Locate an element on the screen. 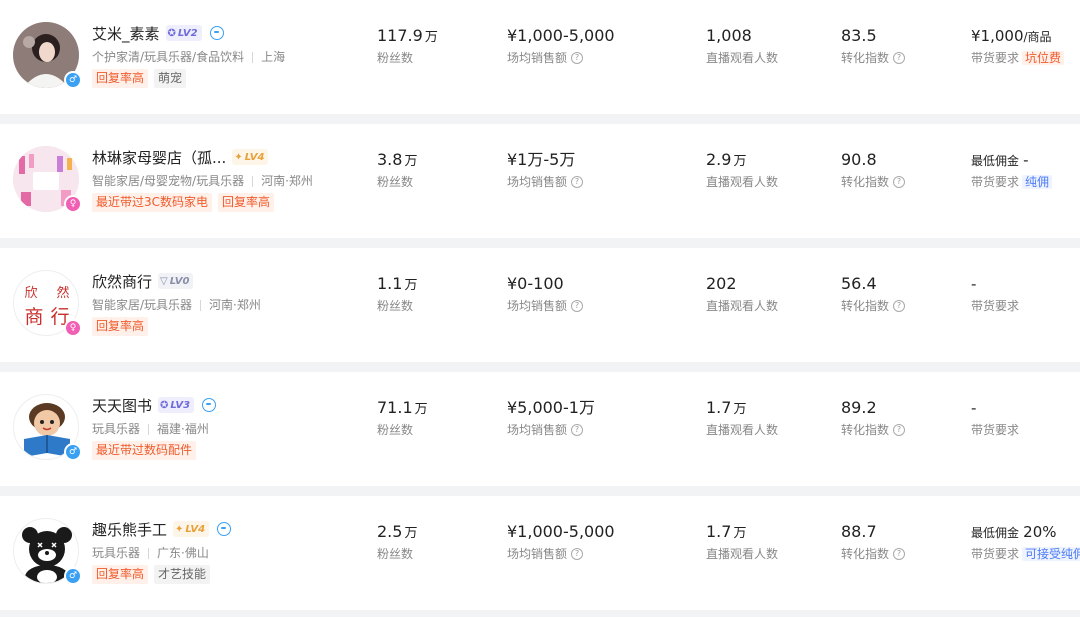 This screenshot has width=1080, height=617. level-text: LV3 is located at coordinates (180, 405).